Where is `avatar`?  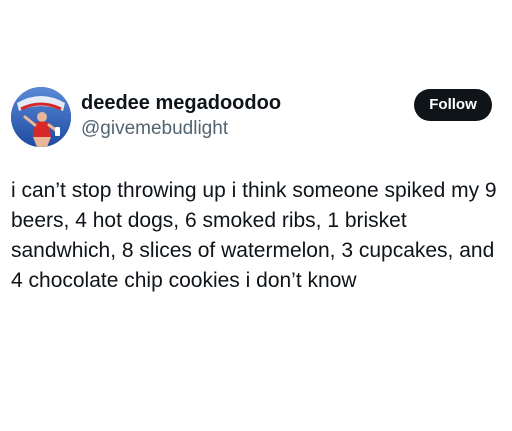 avatar is located at coordinates (41, 117).